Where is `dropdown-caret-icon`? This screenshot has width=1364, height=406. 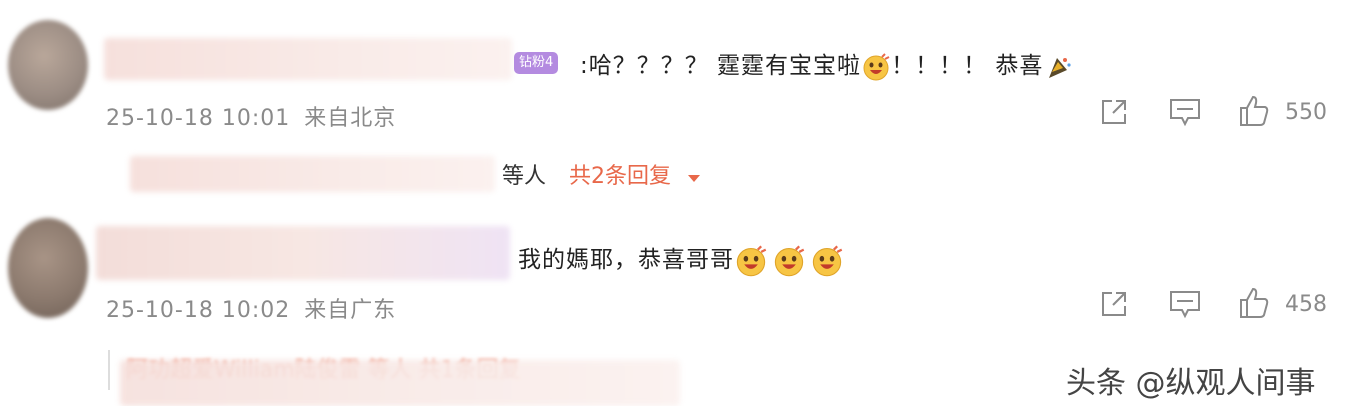
dropdown-caret-icon is located at coordinates (694, 177).